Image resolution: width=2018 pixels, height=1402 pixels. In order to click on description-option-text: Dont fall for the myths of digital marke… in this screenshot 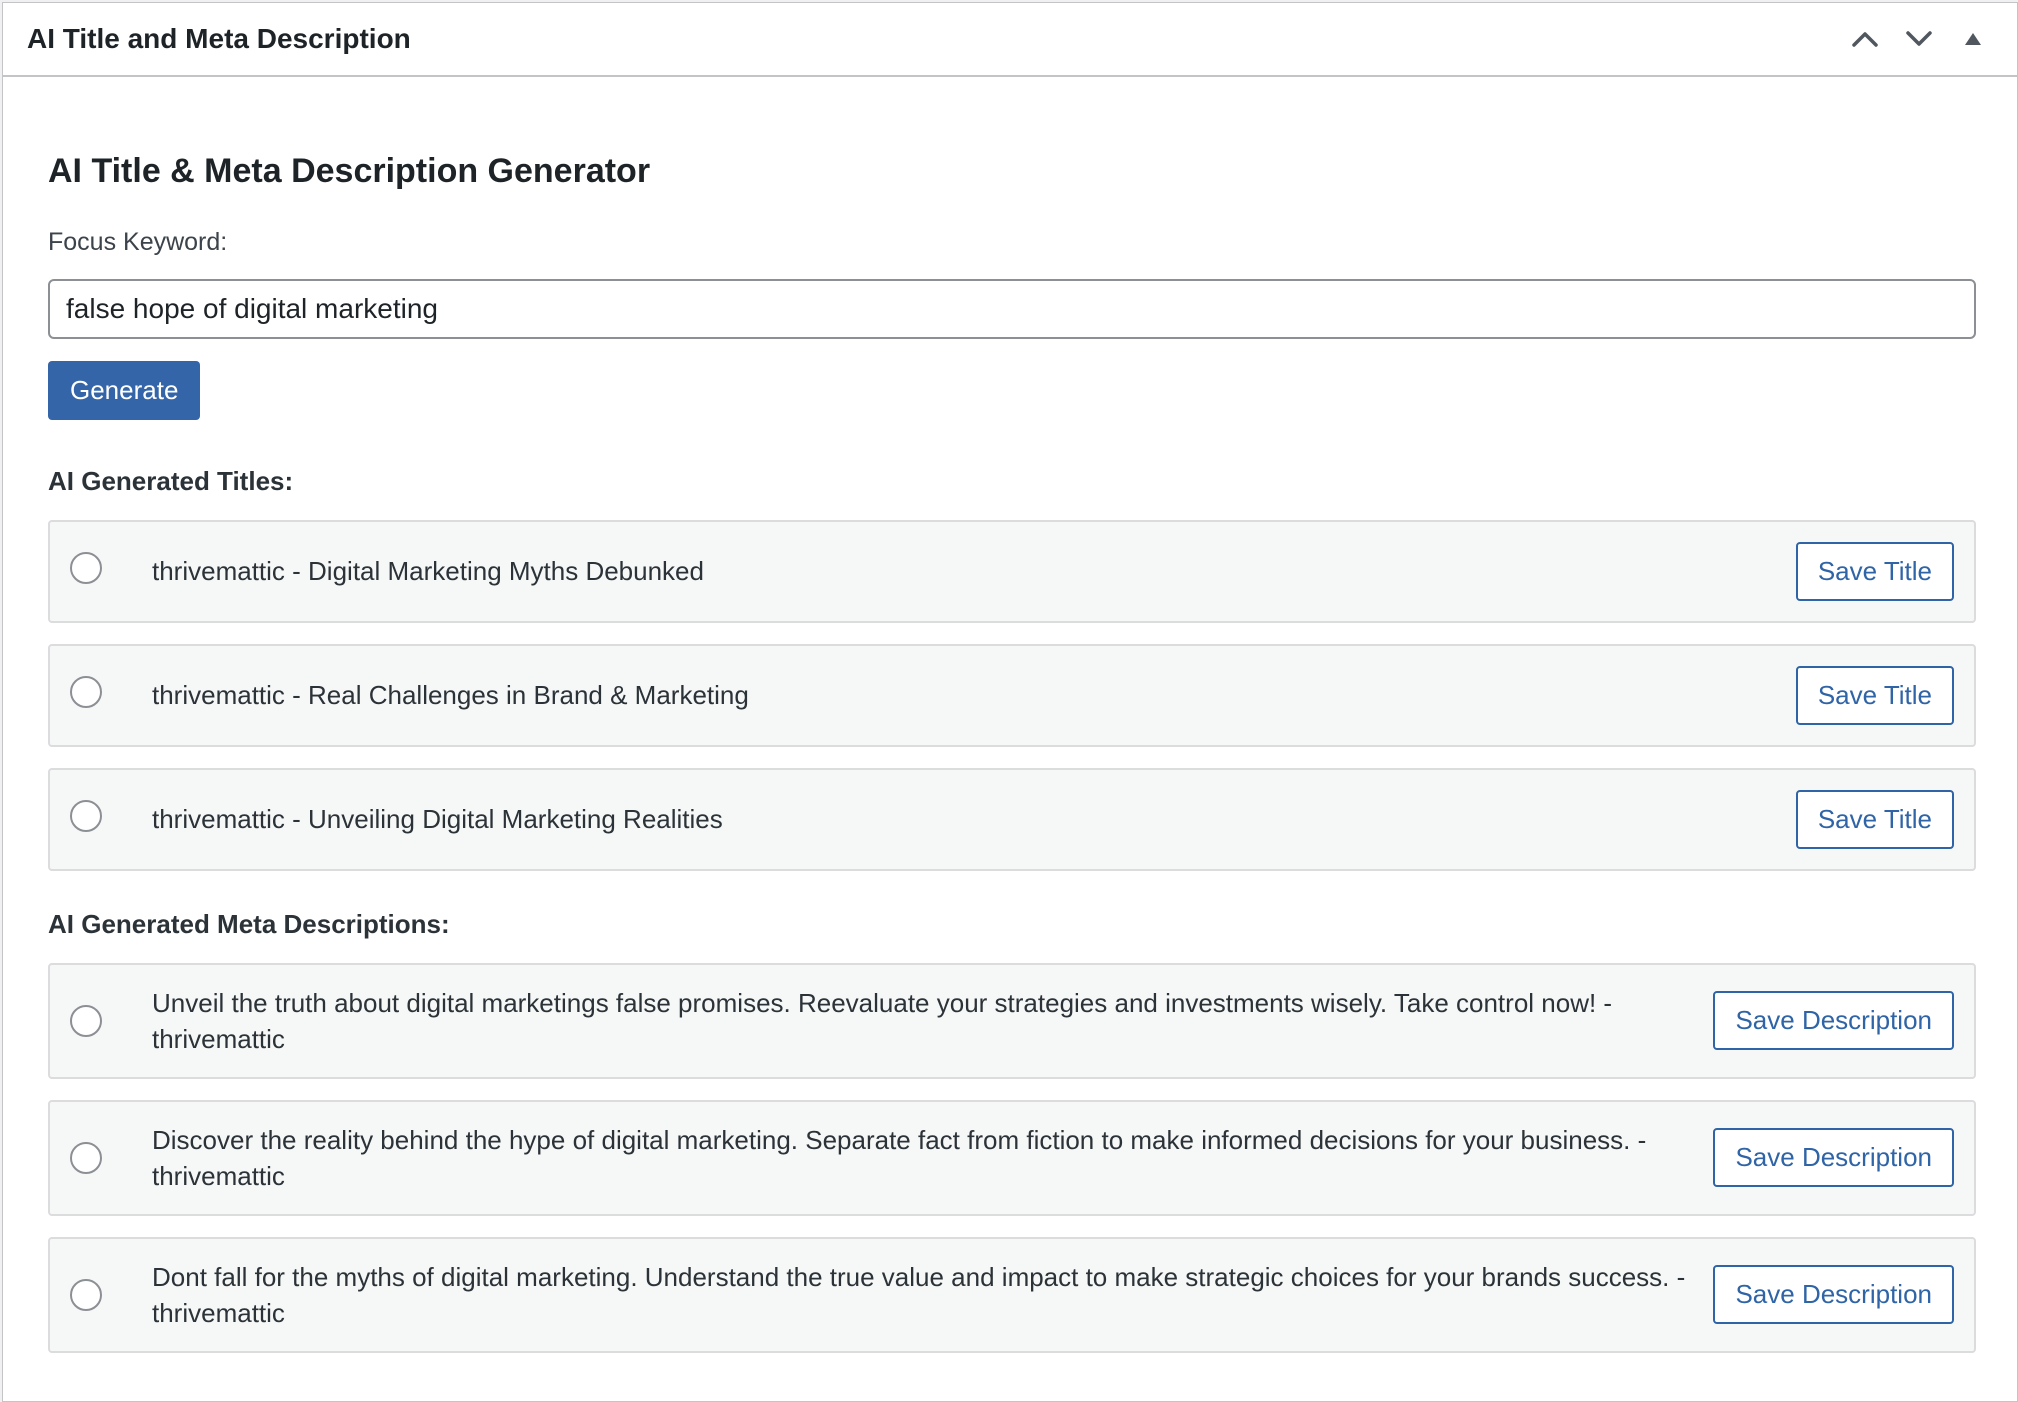, I will do `click(919, 1294)`.